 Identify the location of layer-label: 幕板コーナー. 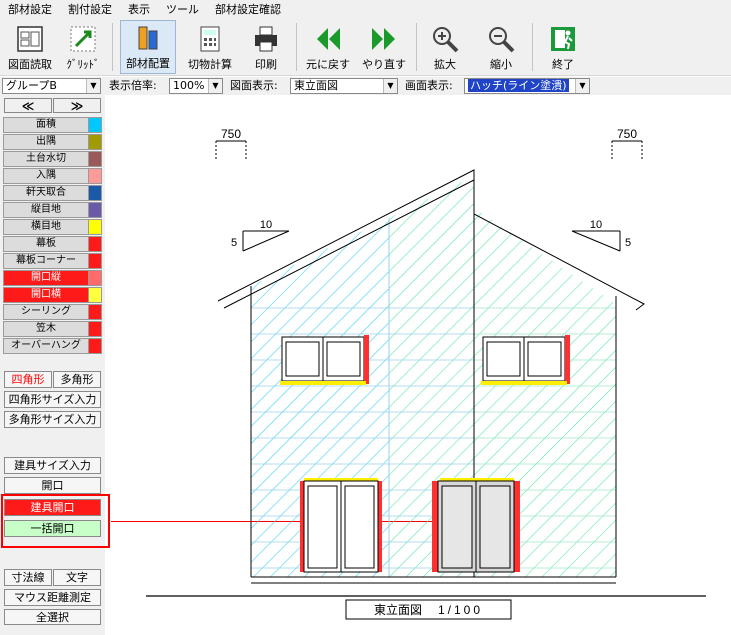
(46, 261).